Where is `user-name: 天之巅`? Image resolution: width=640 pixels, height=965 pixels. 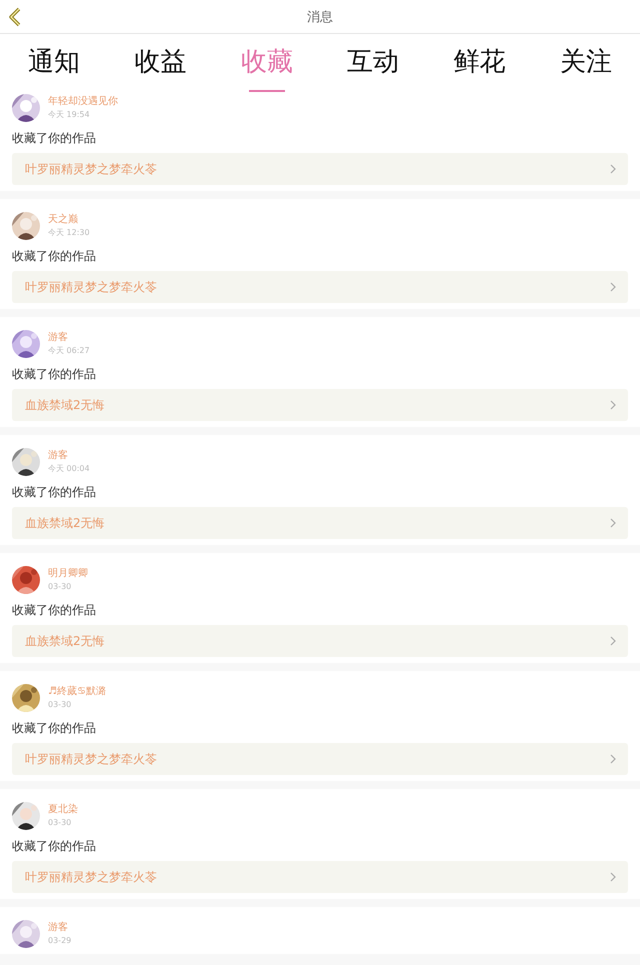 user-name: 天之巅 is located at coordinates (63, 220).